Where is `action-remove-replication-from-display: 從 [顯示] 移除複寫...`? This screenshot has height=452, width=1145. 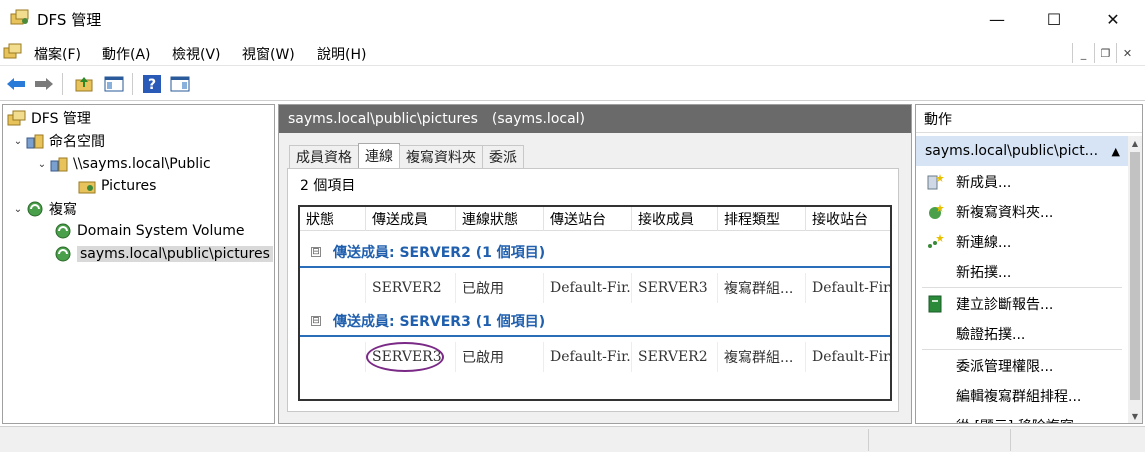 action-remove-replication-from-display: 從 [顯示] 移除複寫... is located at coordinates (1022, 417).